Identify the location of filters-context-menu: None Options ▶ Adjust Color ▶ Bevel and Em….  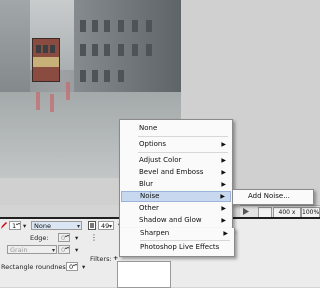
(176, 175).